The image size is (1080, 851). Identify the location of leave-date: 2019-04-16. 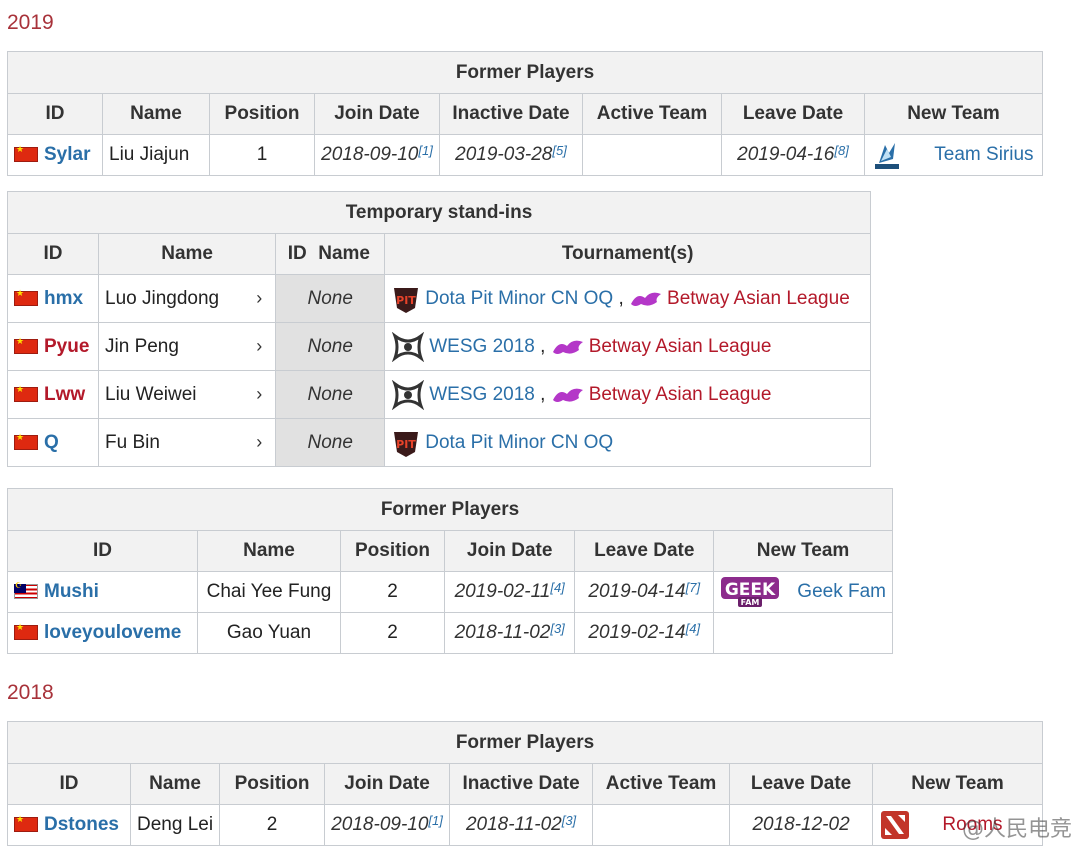
(786, 154).